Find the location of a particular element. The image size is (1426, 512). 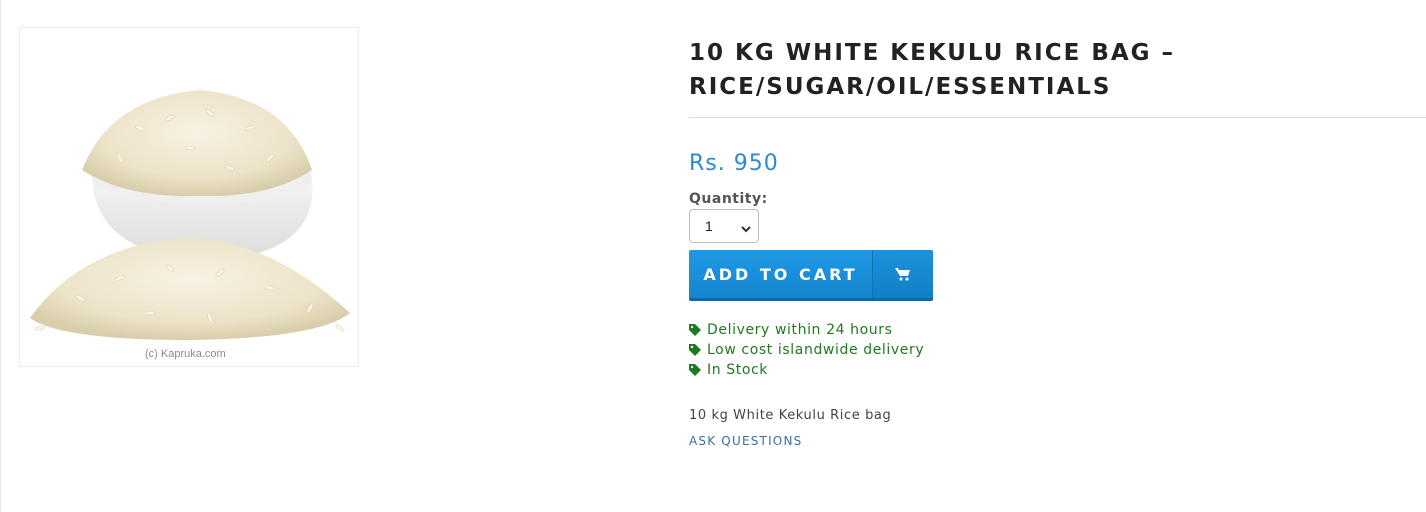

quantity-label: Quantity: is located at coordinates (728, 199).